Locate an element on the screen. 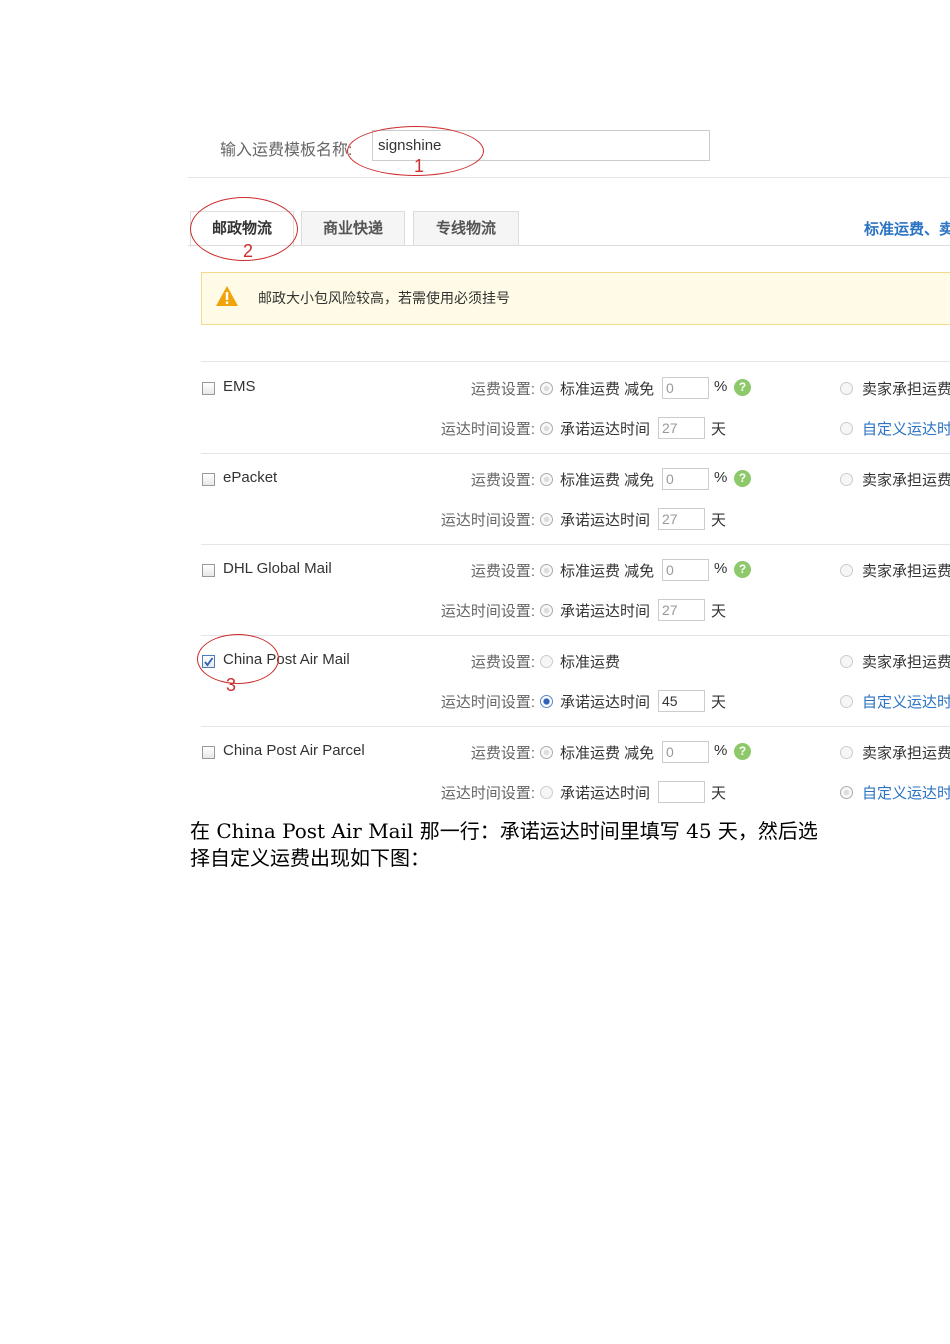 The height and width of the screenshot is (1344, 950). warning-icon is located at coordinates (227, 296).